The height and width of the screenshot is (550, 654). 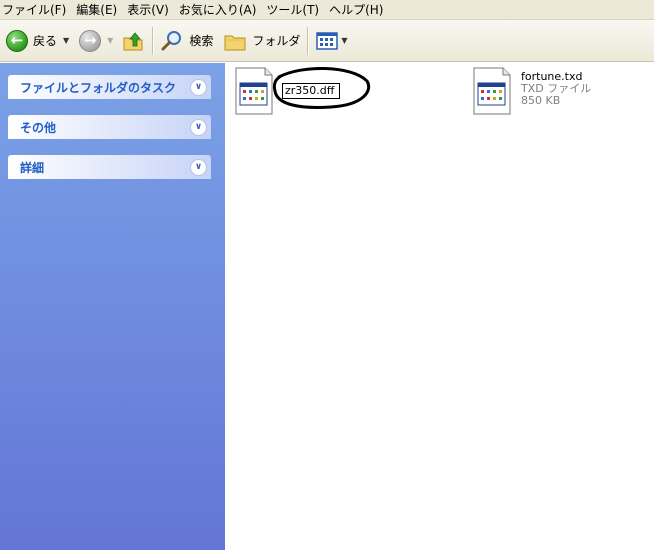 I want to click on folders-icon, so click(x=235, y=42).